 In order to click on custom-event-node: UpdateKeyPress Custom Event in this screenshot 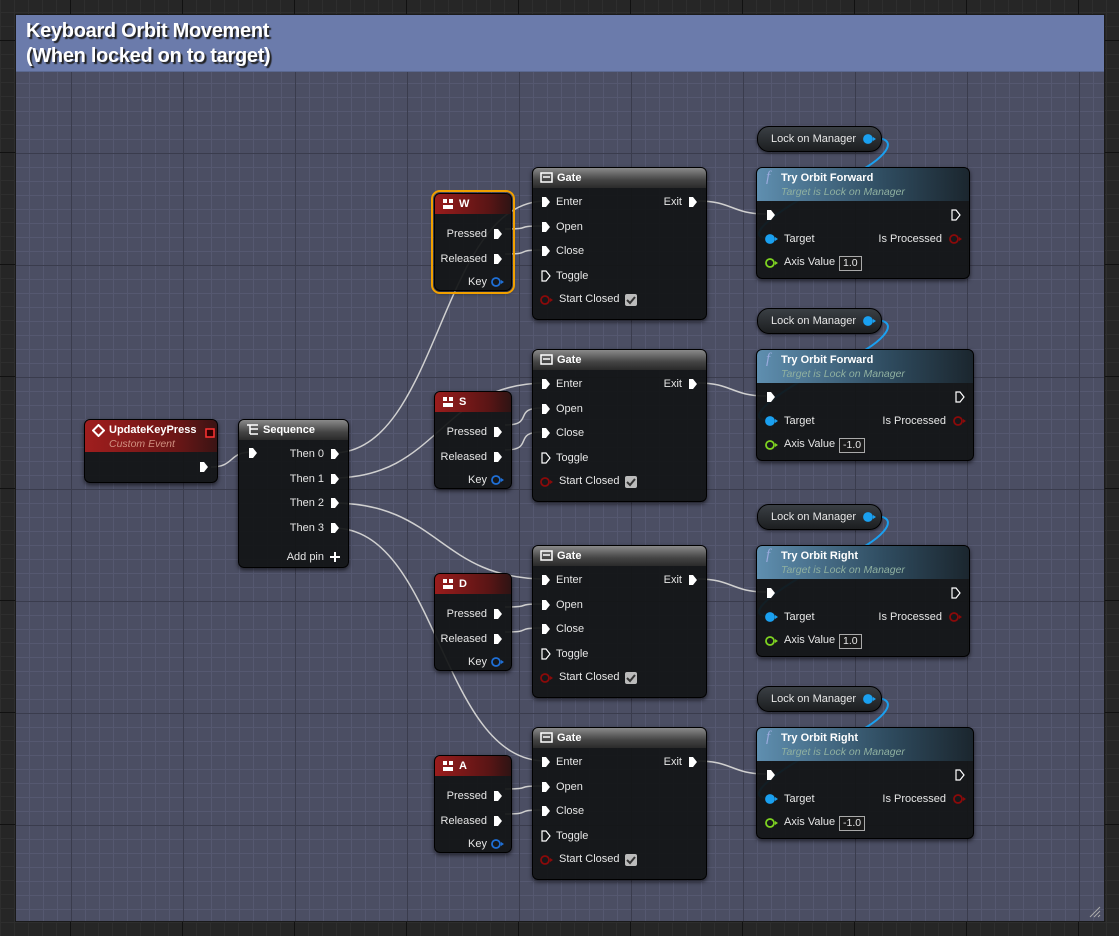, I will do `click(151, 451)`.